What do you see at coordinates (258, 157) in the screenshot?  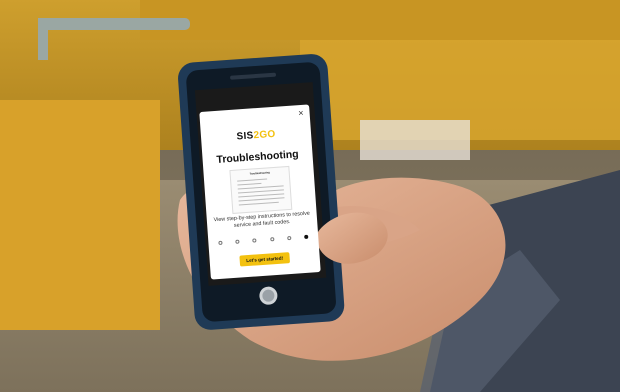 I see `modal-title: Troubleshooting` at bounding box center [258, 157].